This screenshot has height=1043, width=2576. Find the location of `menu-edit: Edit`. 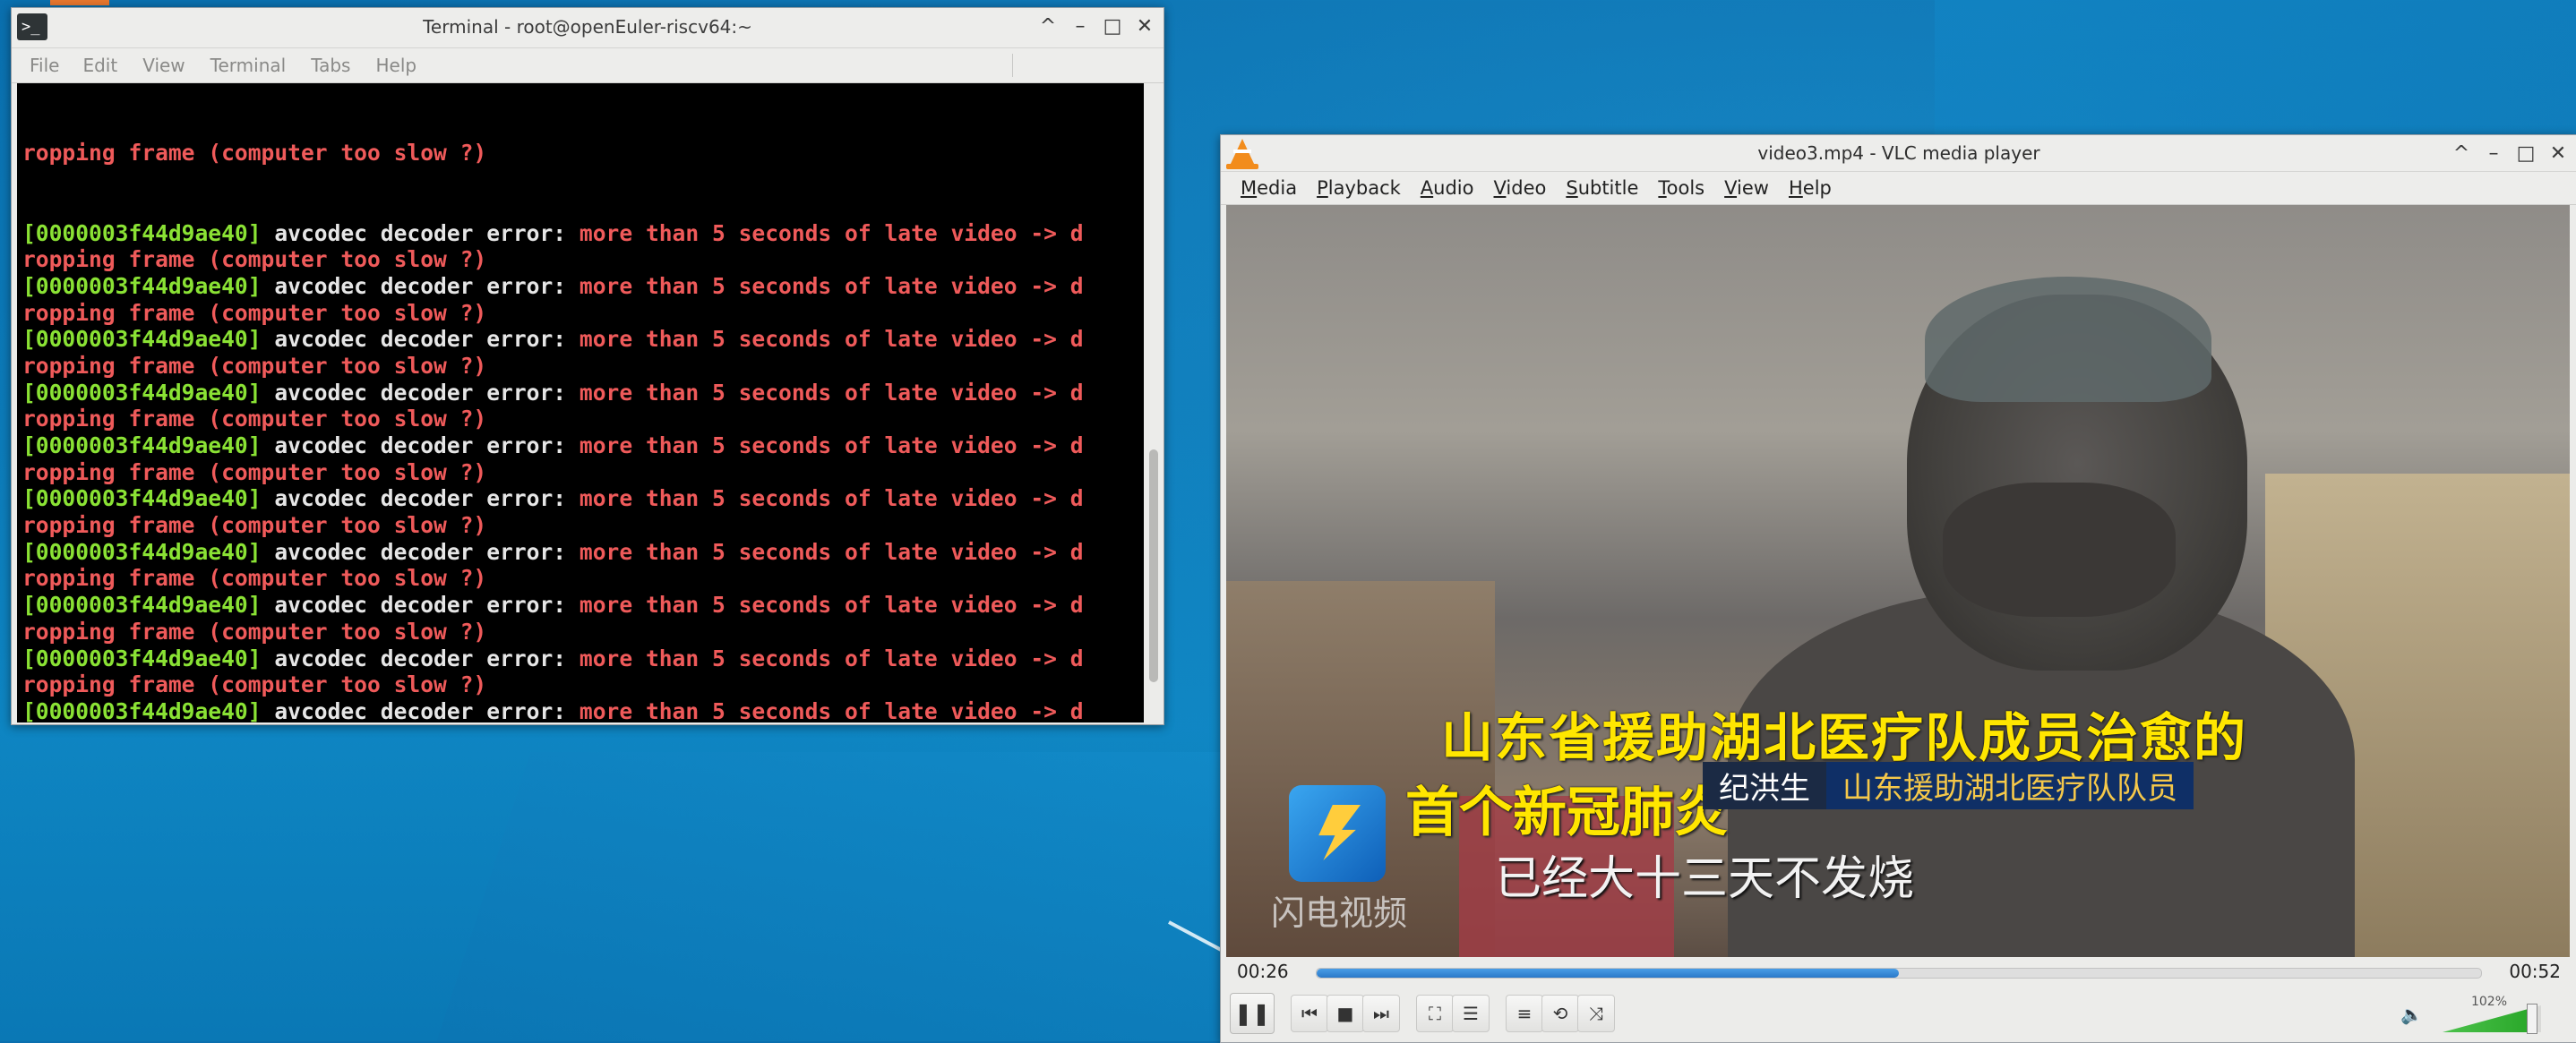

menu-edit: Edit is located at coordinates (99, 65).